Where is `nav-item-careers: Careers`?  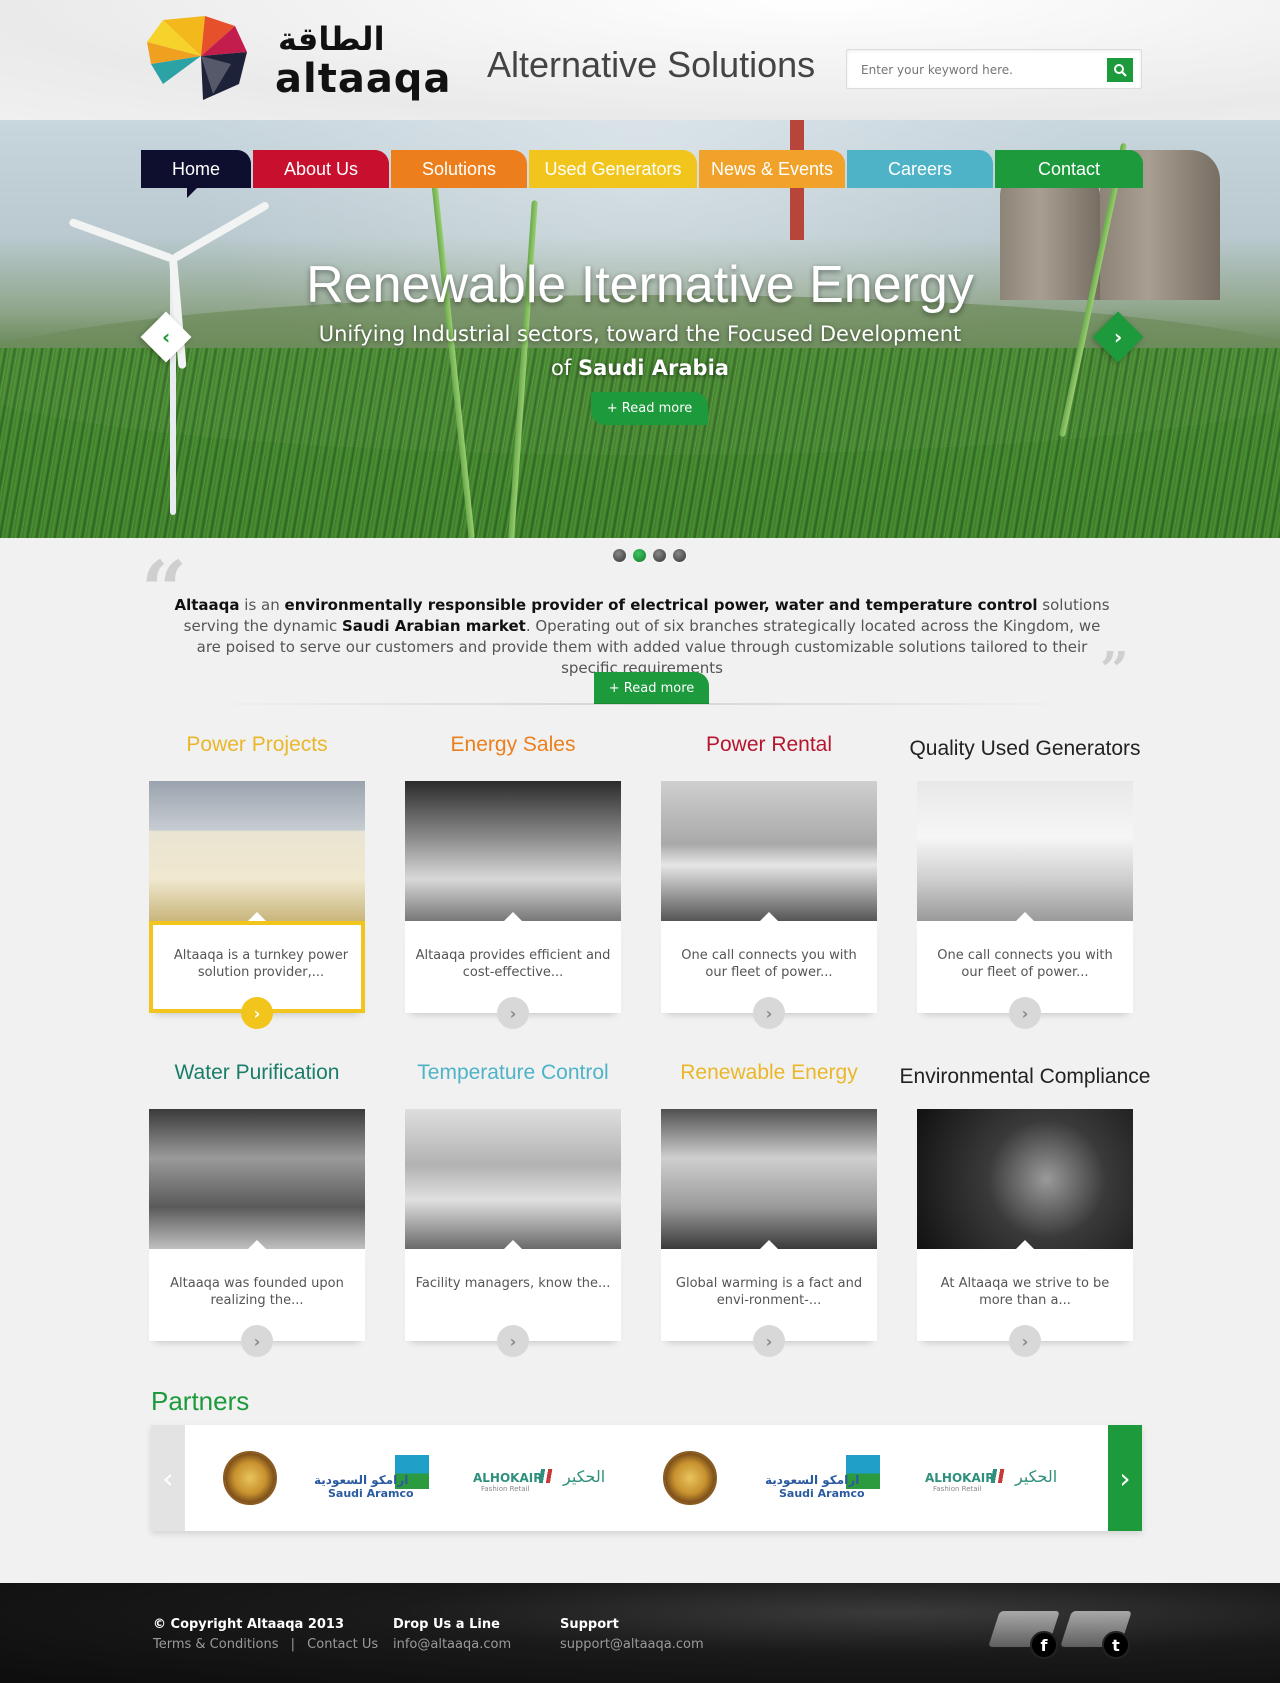
nav-item-careers: Careers is located at coordinates (920, 169).